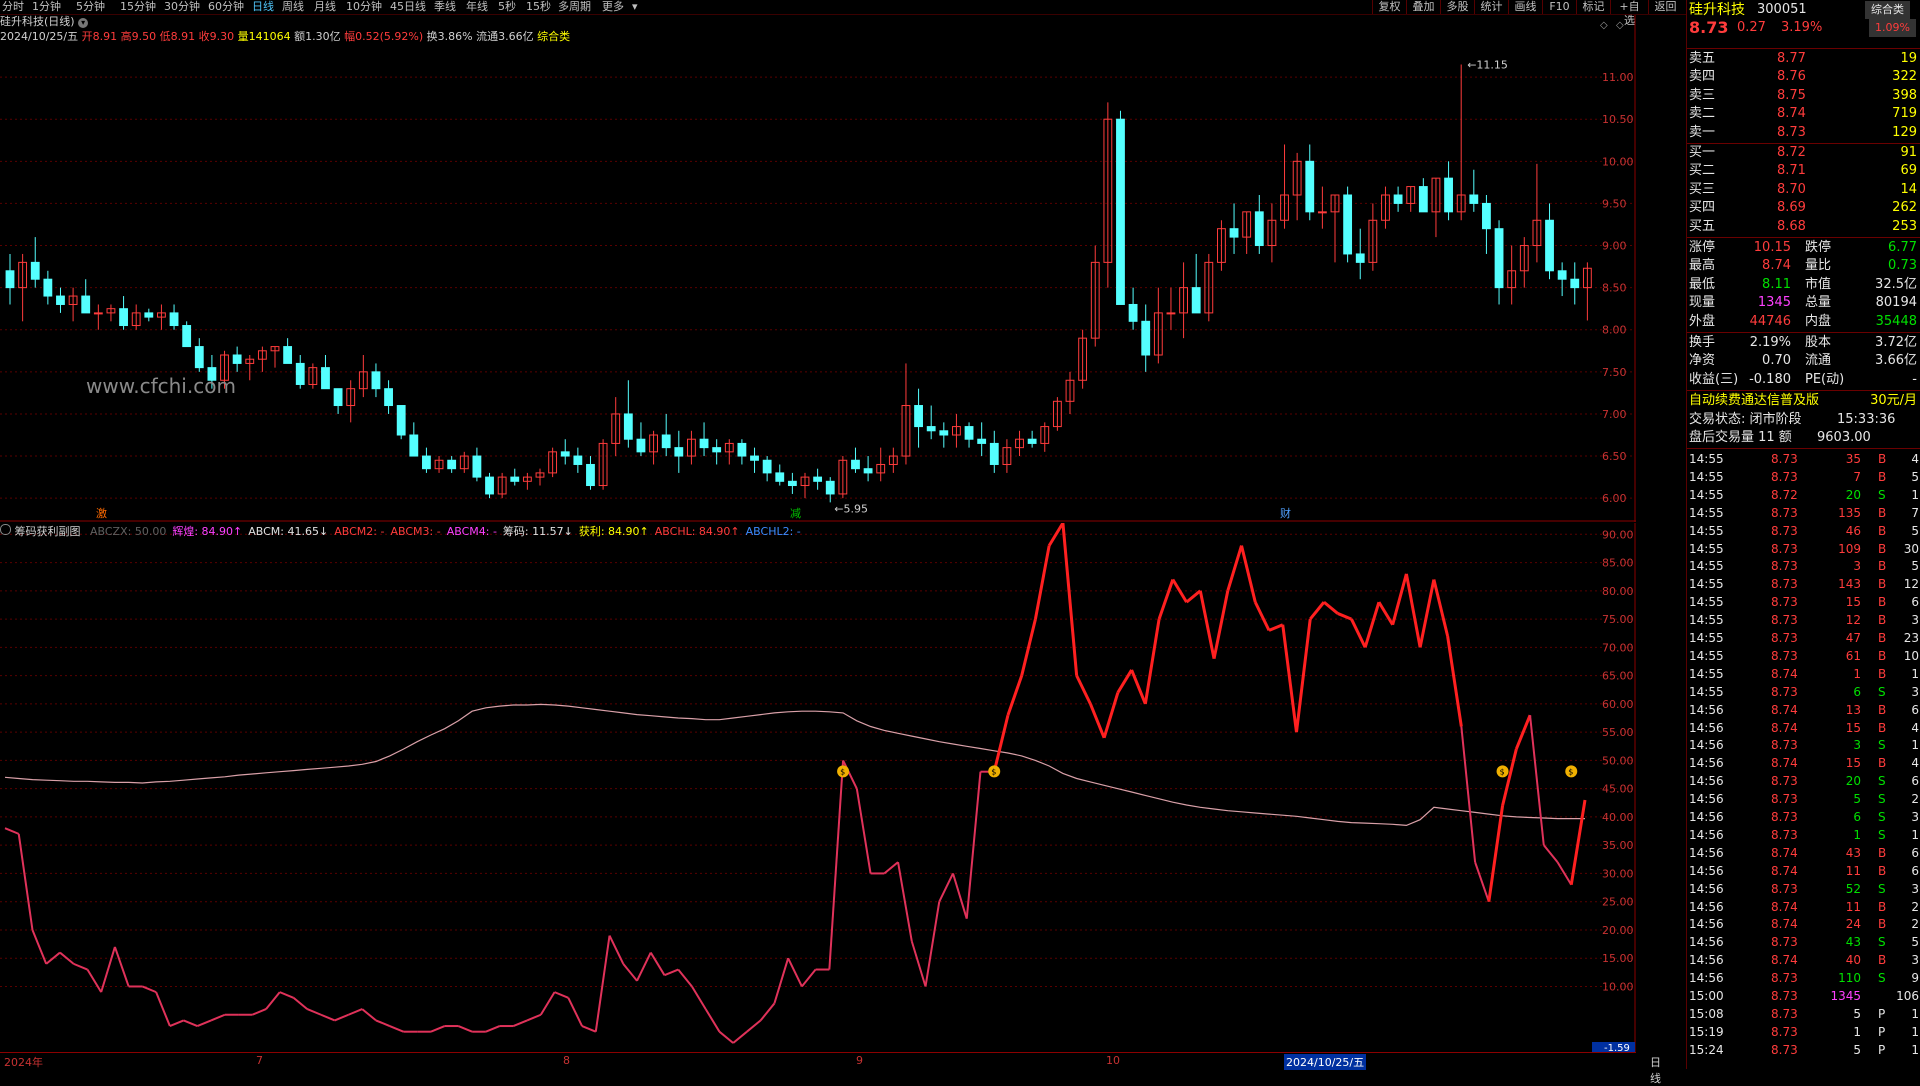 The height and width of the screenshot is (1086, 1920). I want to click on stat-label: 跌停, so click(1818, 247).